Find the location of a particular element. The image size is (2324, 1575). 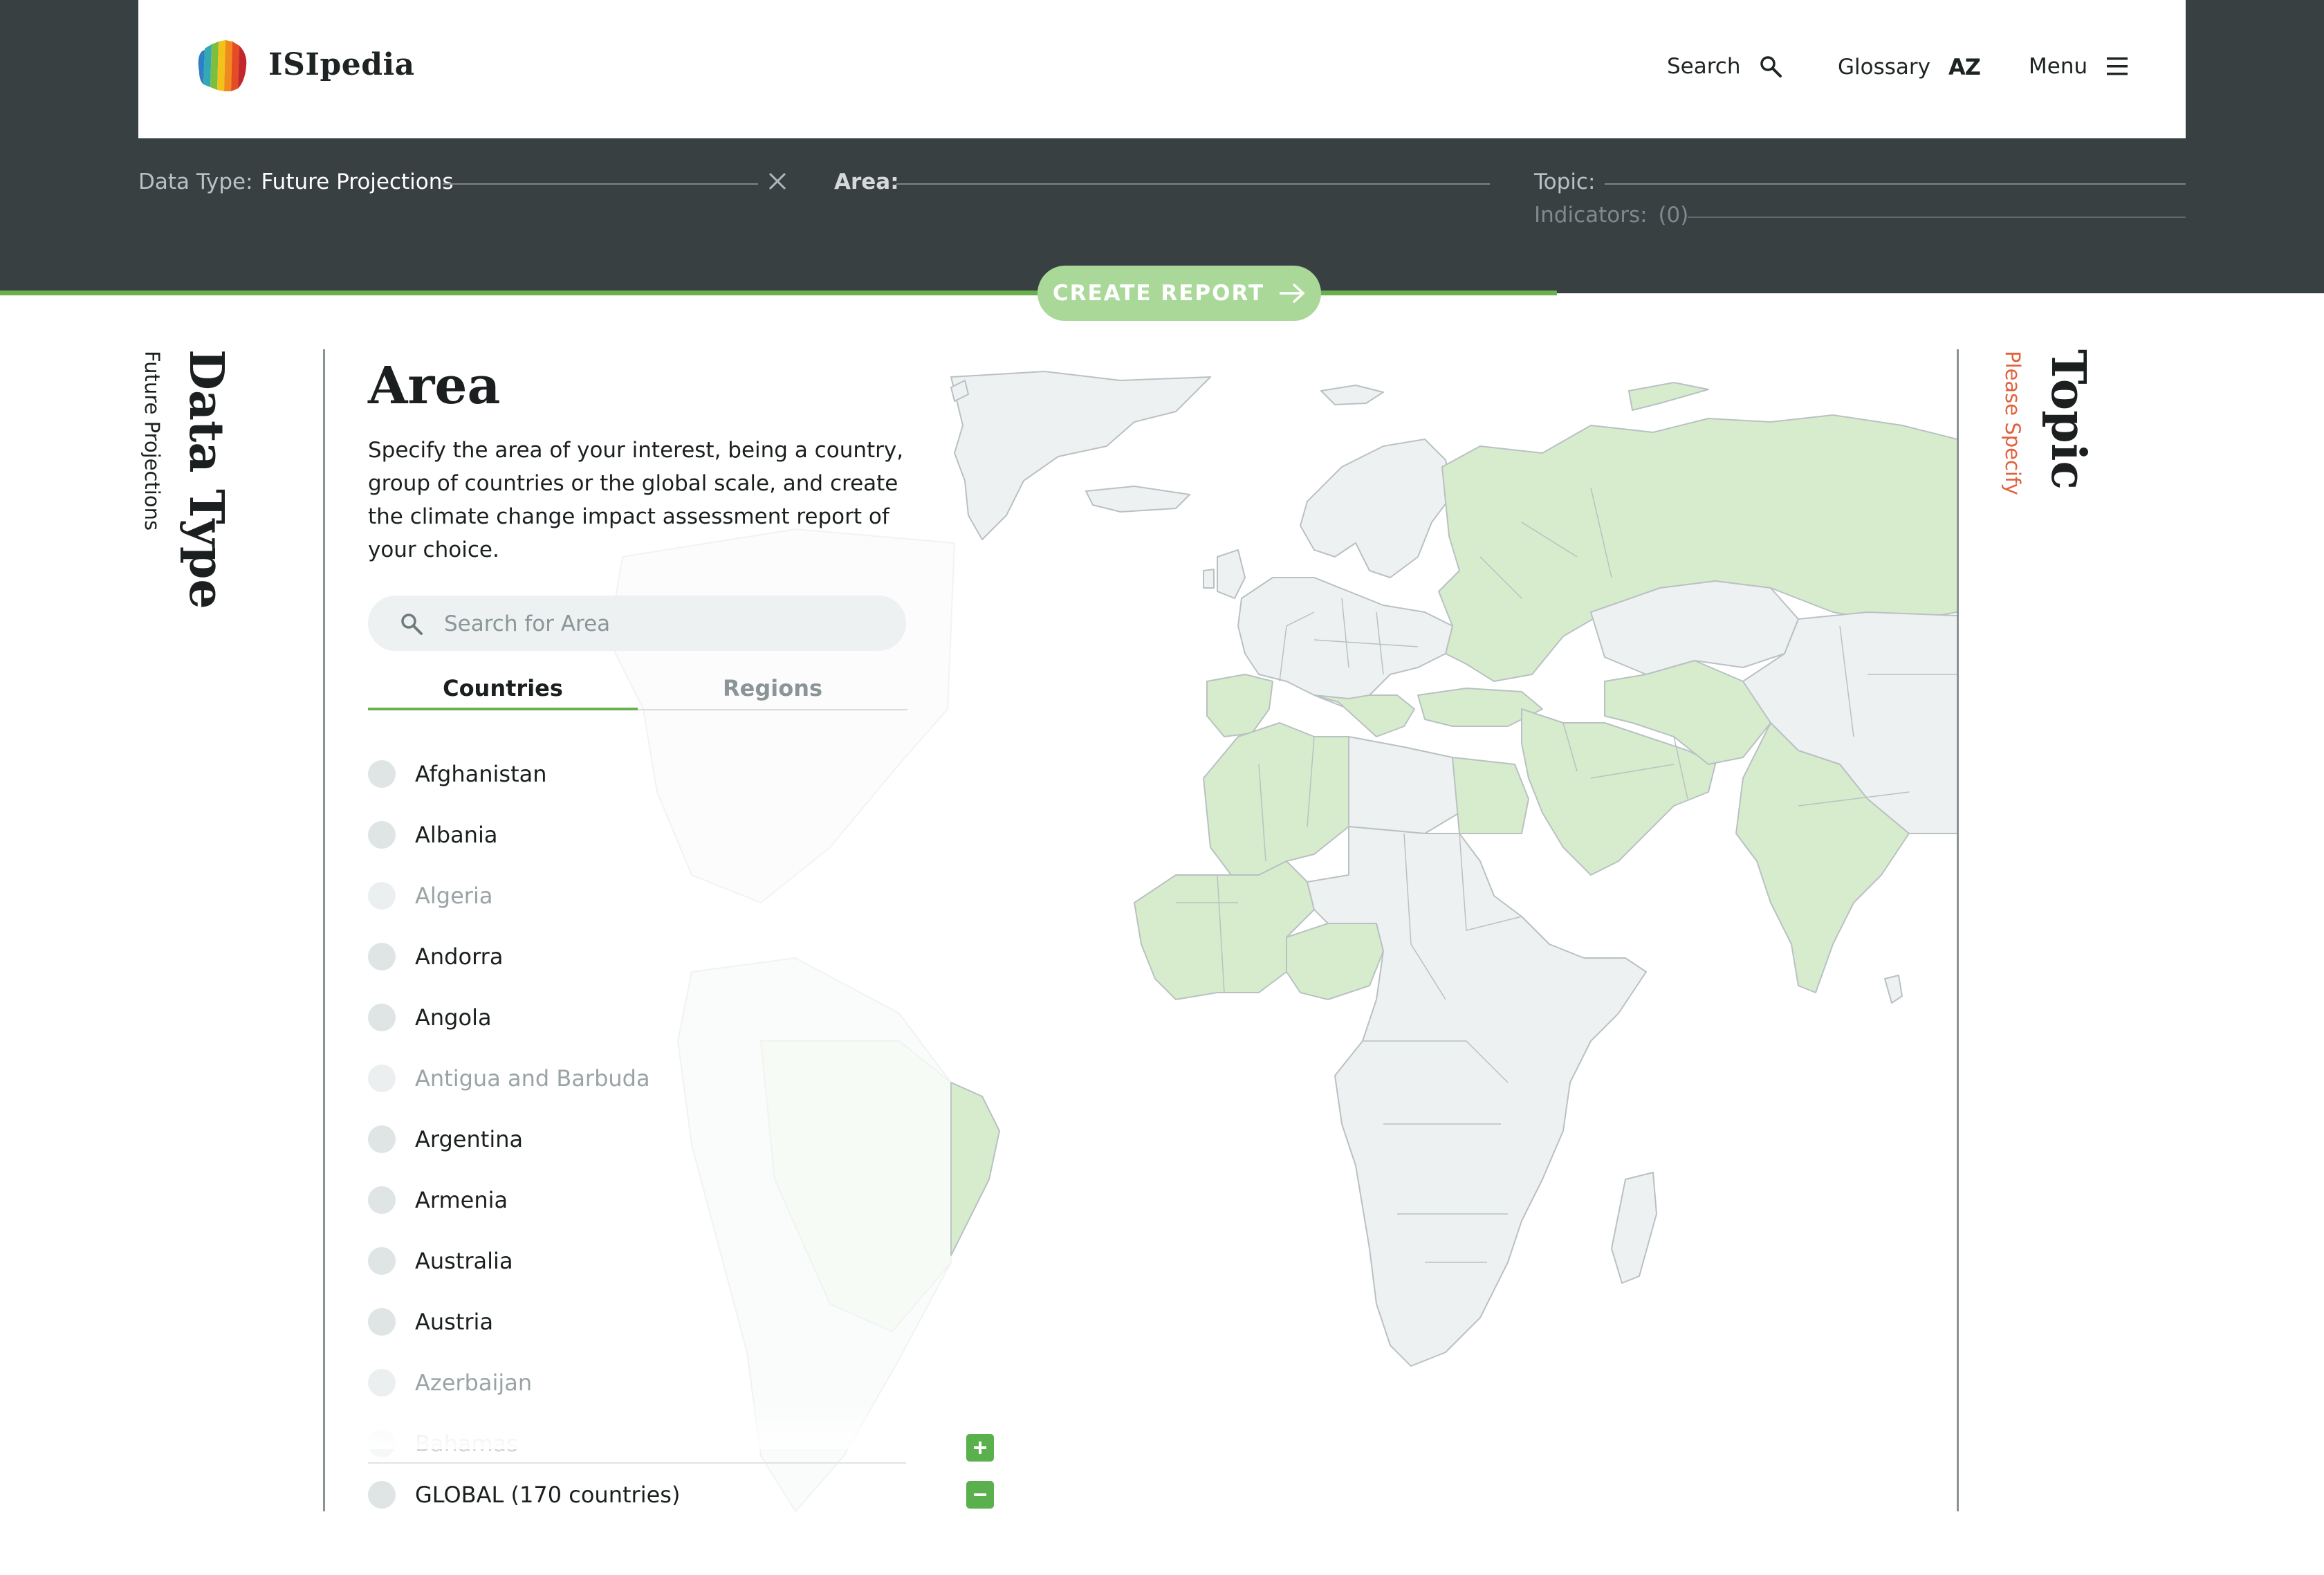

area-search-box is located at coordinates (637, 624).